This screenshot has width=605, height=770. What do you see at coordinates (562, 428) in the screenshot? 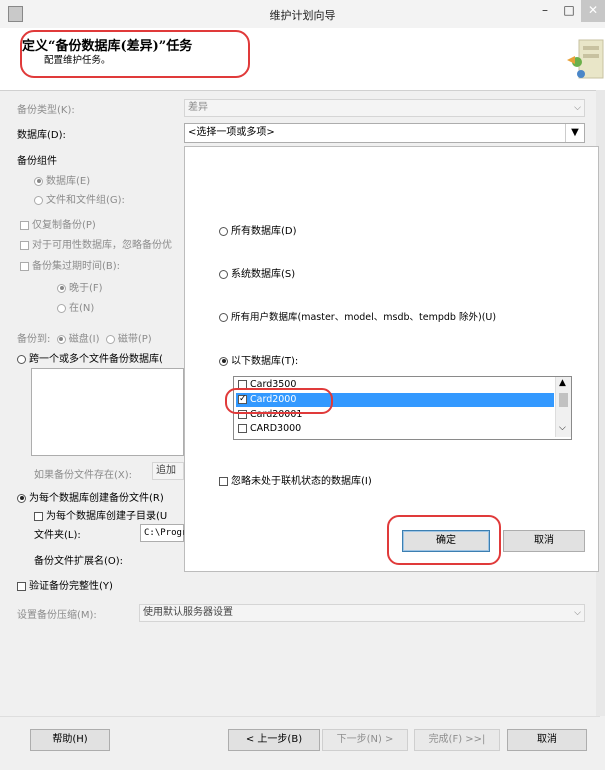
I see `scroll-down-icon: ⌵` at bounding box center [562, 428].